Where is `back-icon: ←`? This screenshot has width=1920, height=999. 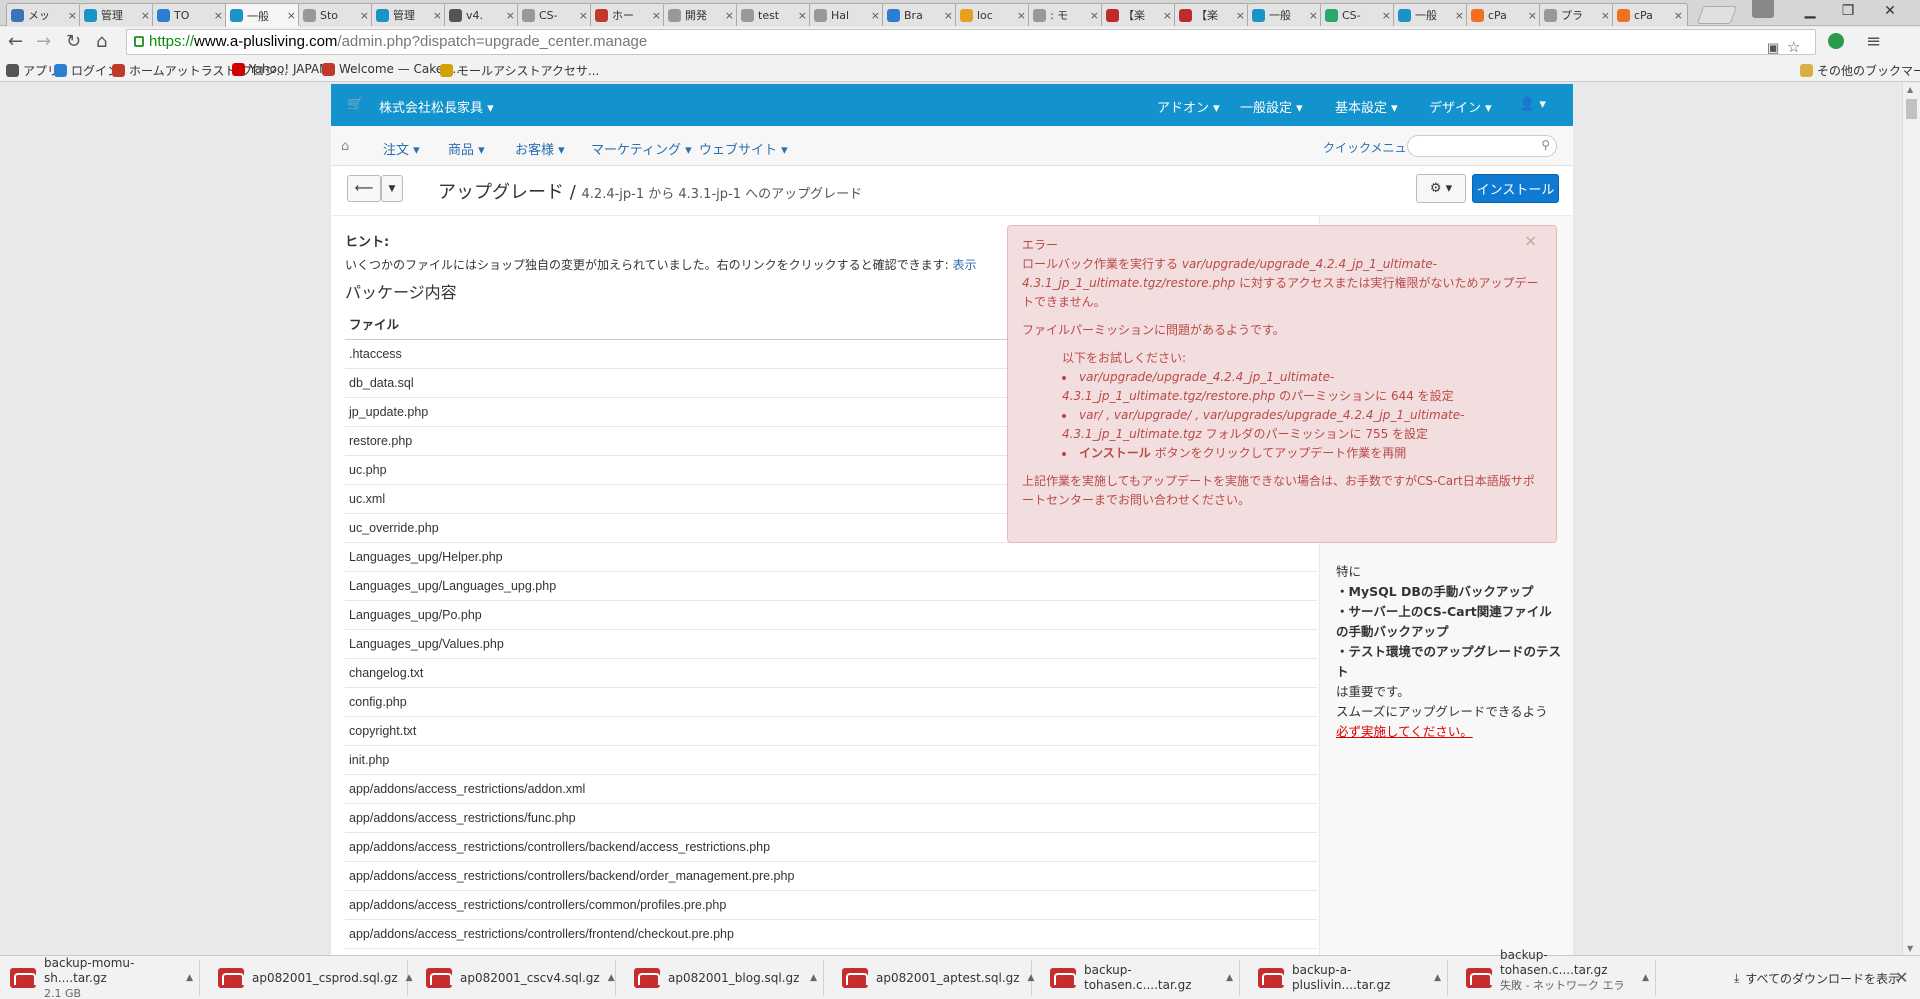
back-icon: ← is located at coordinates (15, 41).